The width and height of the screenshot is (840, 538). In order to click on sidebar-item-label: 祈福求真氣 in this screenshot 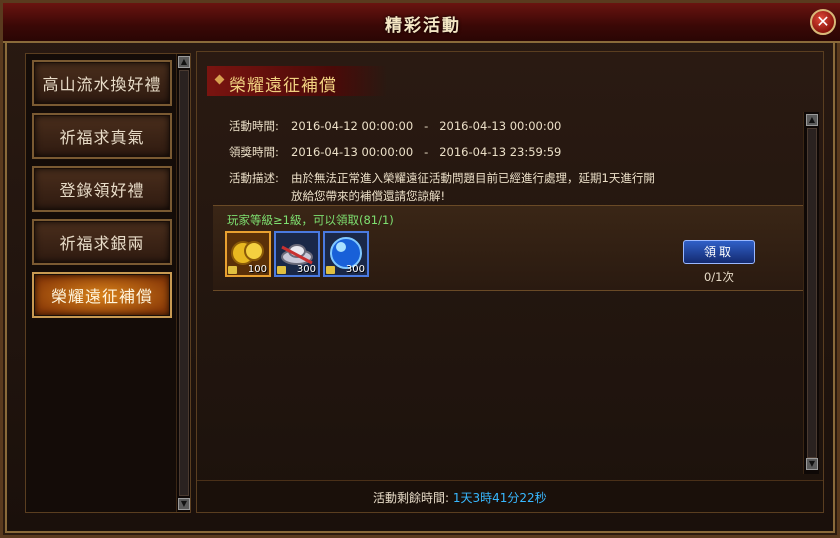, I will do `click(102, 137)`.